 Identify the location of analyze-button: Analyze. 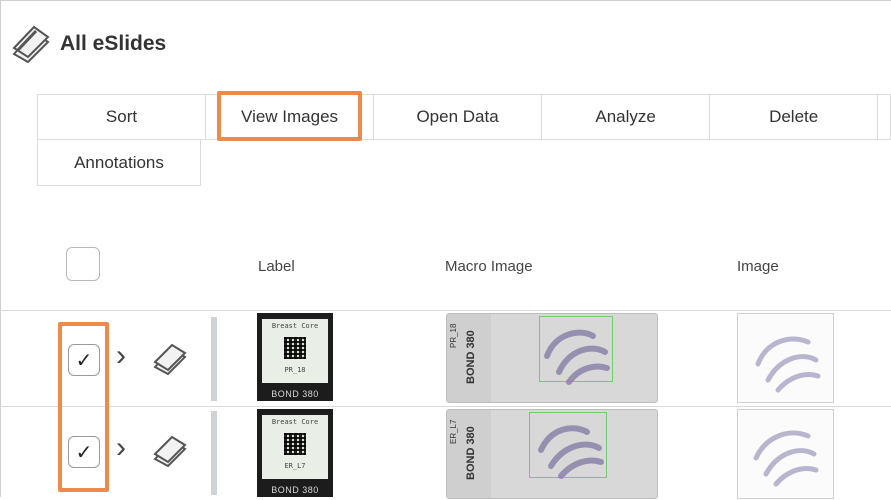
(625, 117).